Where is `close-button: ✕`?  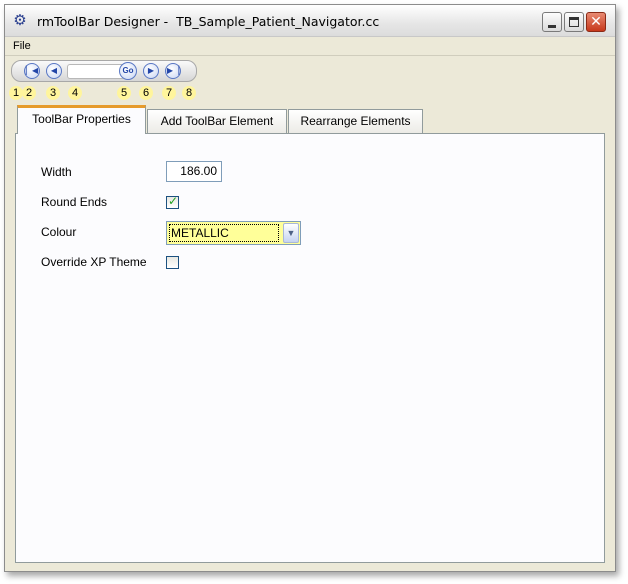 close-button: ✕ is located at coordinates (596, 22).